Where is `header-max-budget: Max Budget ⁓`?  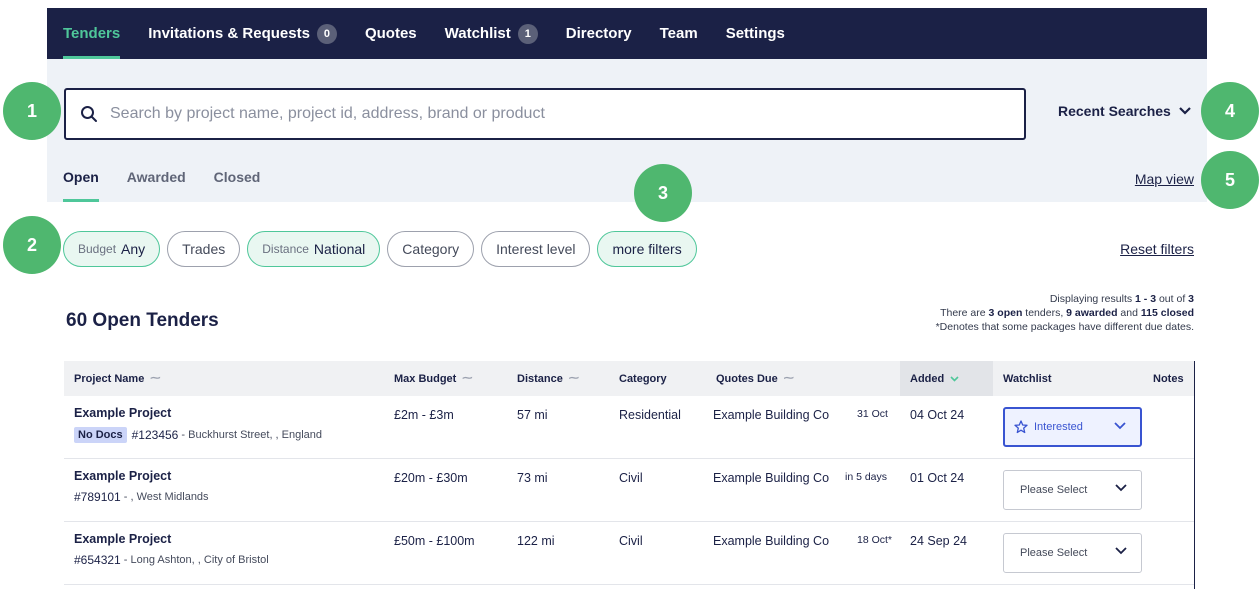
header-max-budget: Max Budget ⁓ is located at coordinates (433, 378).